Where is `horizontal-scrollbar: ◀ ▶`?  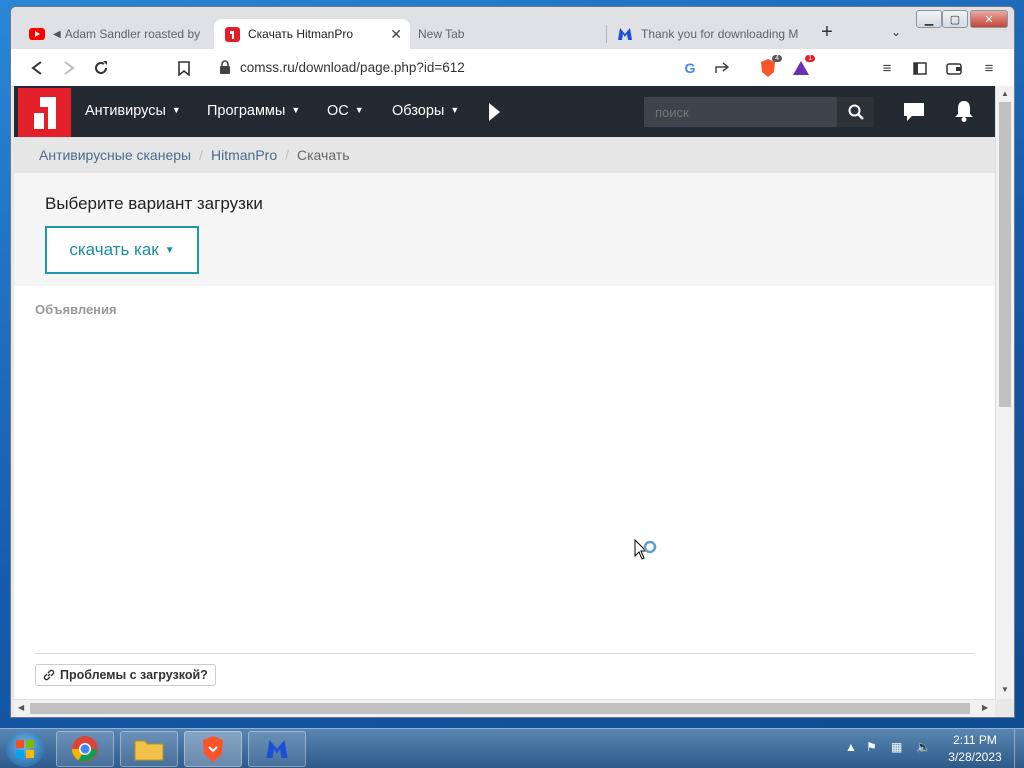
horizontal-scrollbar: ◀ ▶ is located at coordinates (504, 708).